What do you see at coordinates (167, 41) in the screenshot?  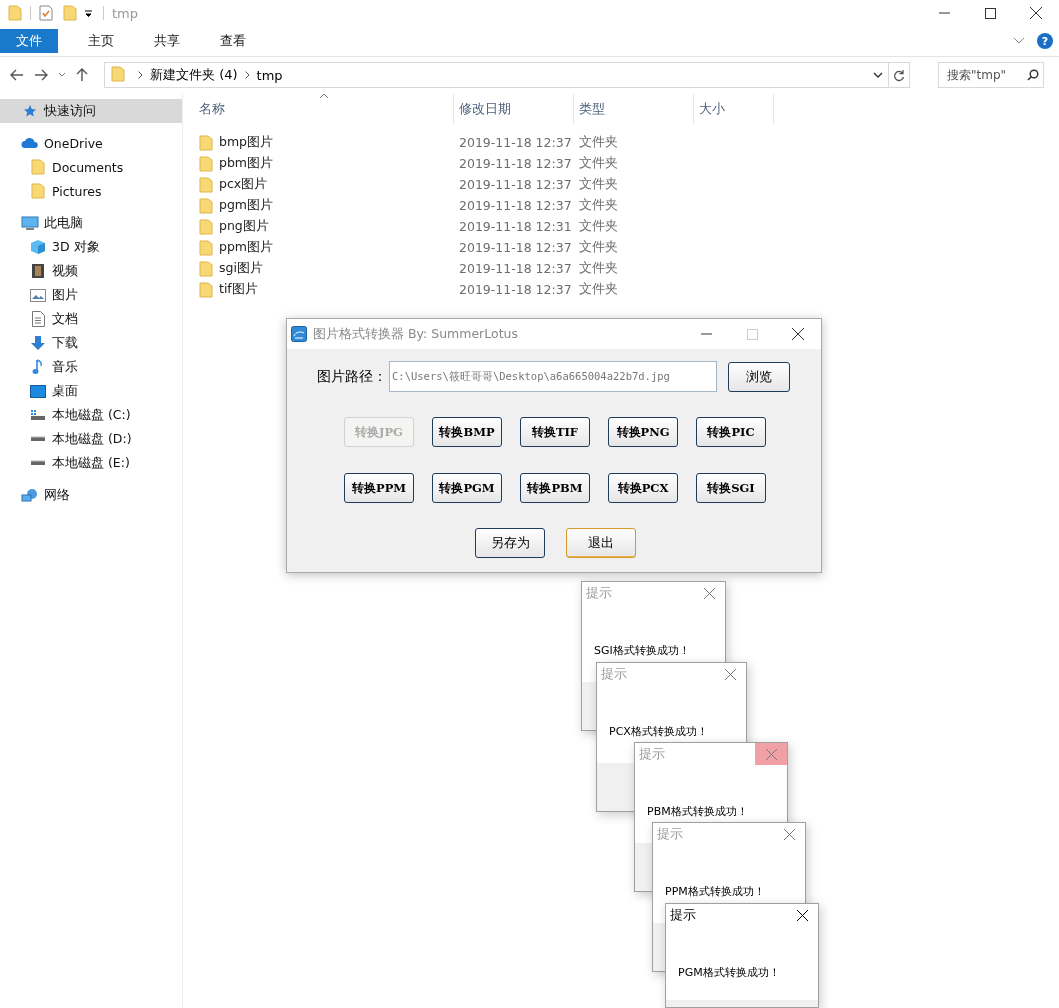 I see `ribbon-tab: 共享` at bounding box center [167, 41].